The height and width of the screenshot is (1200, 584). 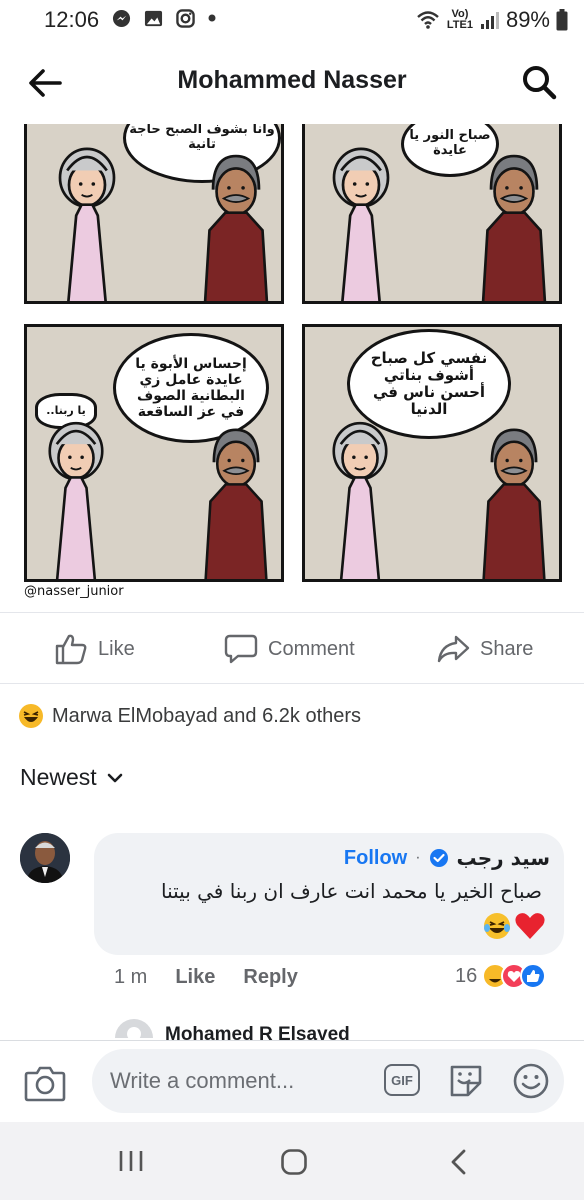 What do you see at coordinates (74, 591) in the screenshot?
I see `comic-signature: @nasser_junior` at bounding box center [74, 591].